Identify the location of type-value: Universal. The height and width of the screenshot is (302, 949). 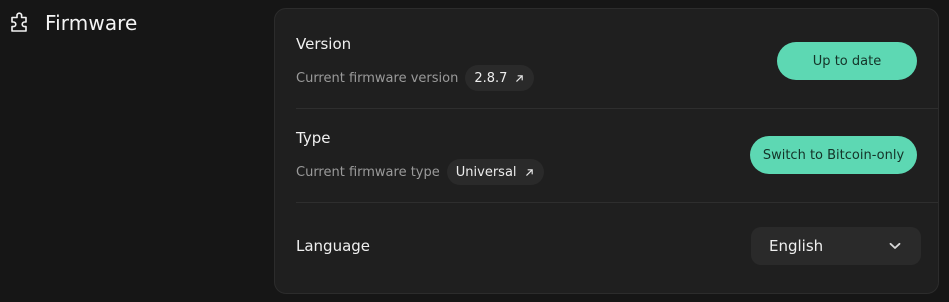
(486, 172).